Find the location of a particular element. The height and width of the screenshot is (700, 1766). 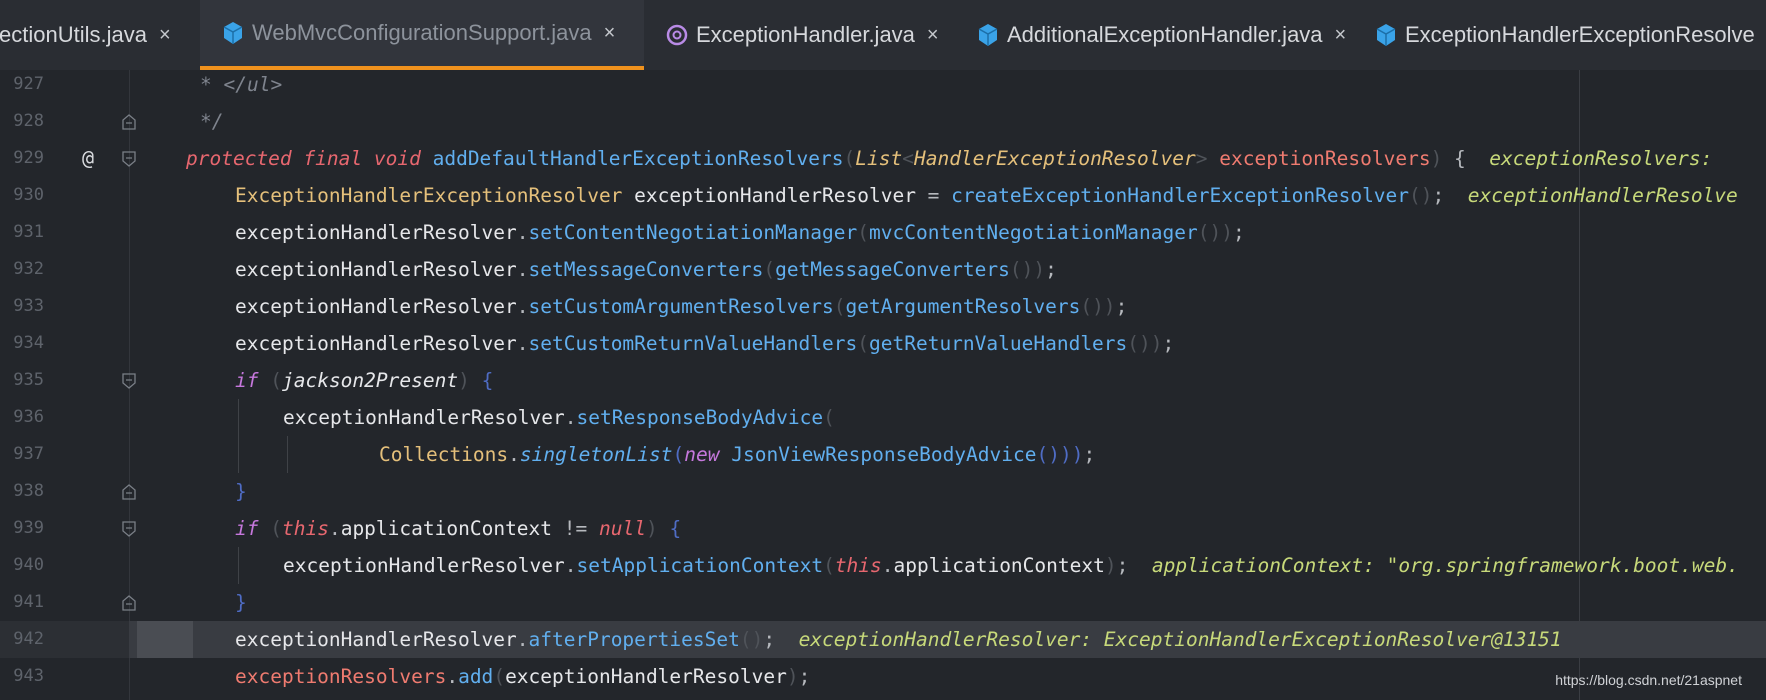

line-number: 937 is located at coordinates (28, 454).